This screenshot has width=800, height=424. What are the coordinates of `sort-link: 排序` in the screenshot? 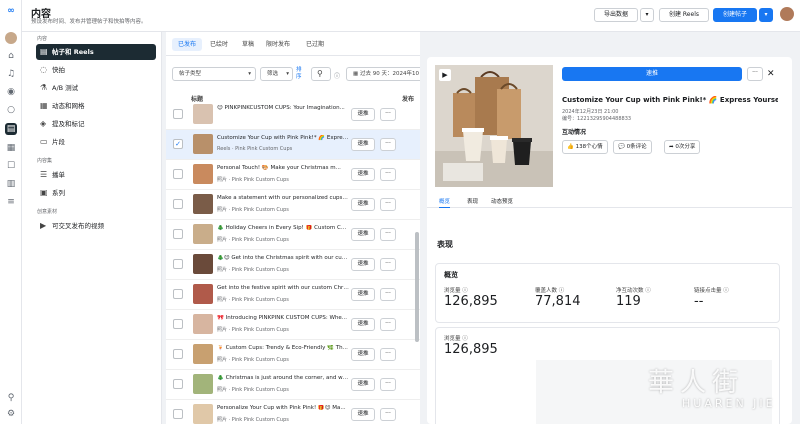 It's located at (301, 74).